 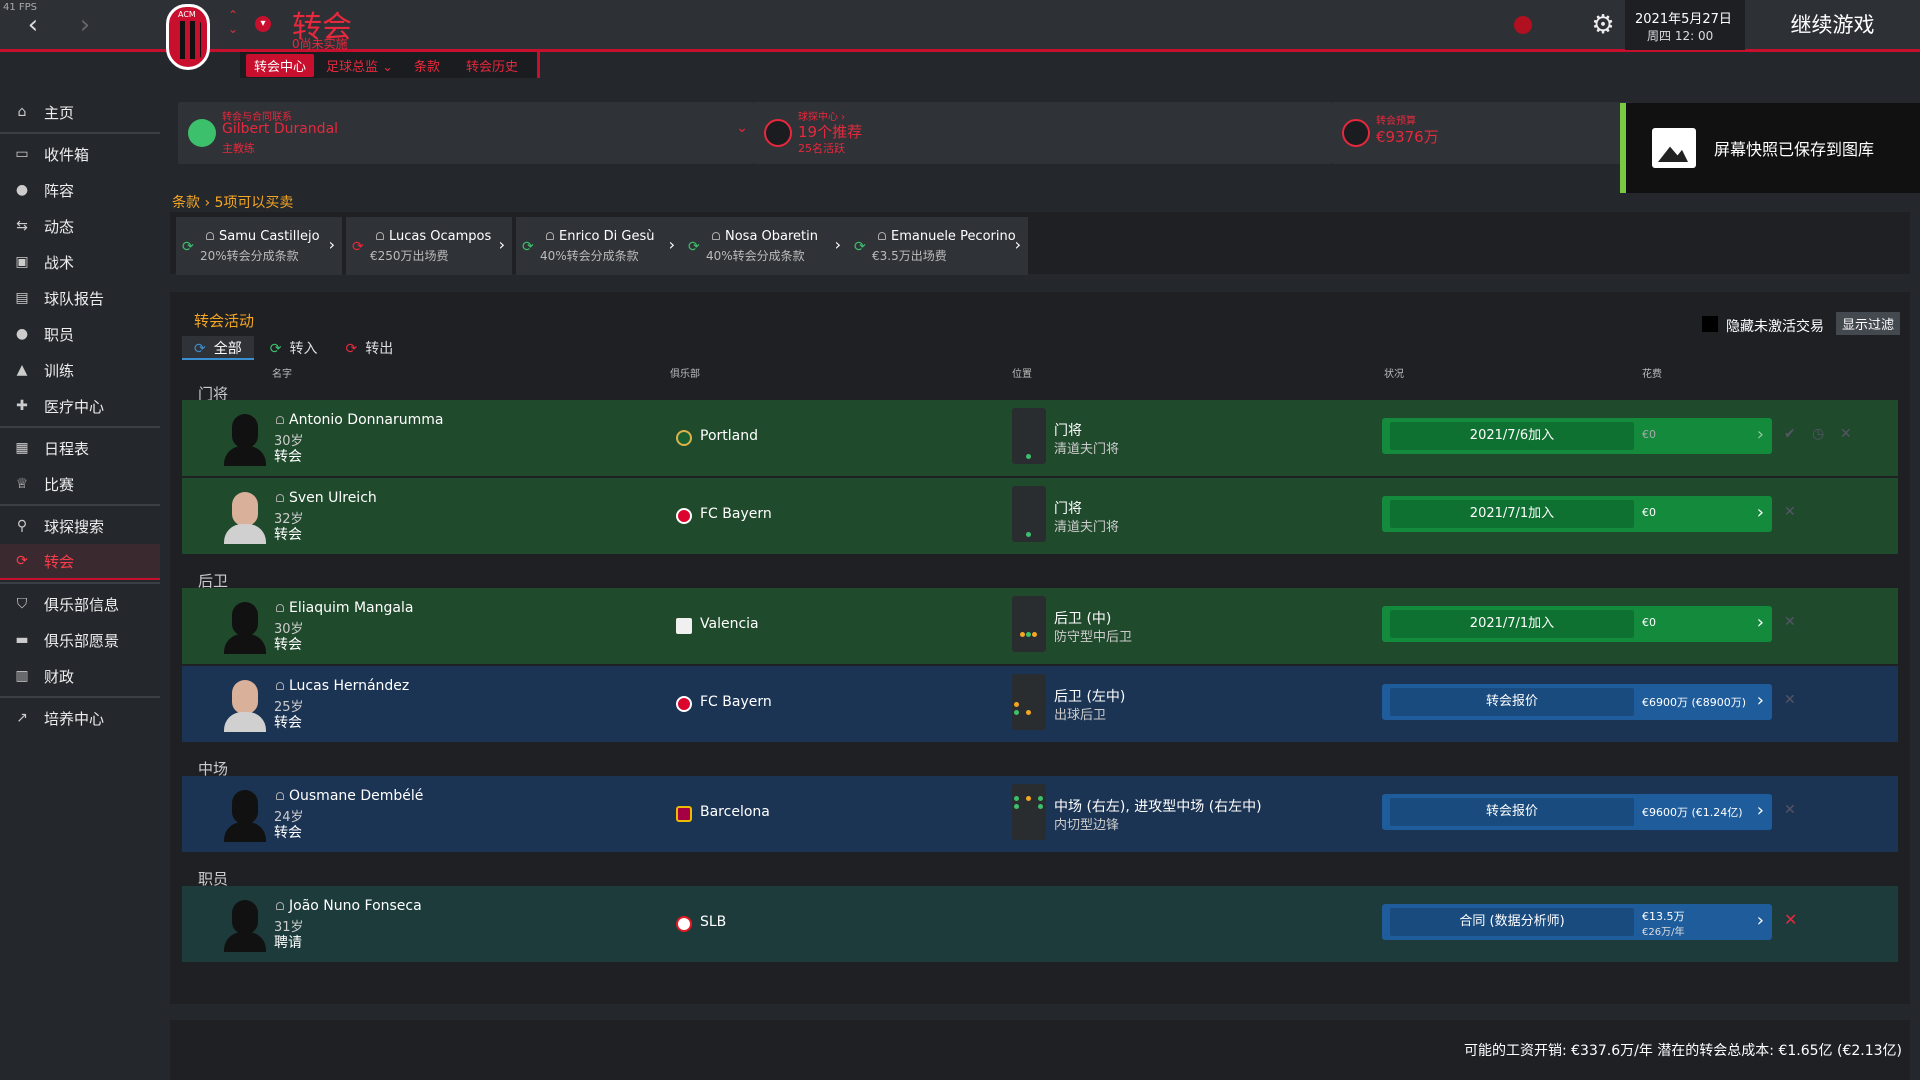 What do you see at coordinates (80, 604) in the screenshot?
I see `sidebar-item-club-info: ⛉ 俱乐部信息` at bounding box center [80, 604].